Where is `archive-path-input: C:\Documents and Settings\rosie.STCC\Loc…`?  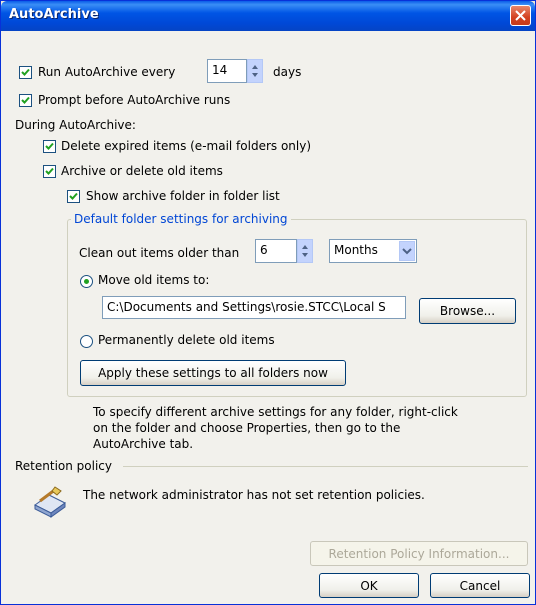 archive-path-input: C:\Documents and Settings\rosie.STCC\Loc… is located at coordinates (254, 307).